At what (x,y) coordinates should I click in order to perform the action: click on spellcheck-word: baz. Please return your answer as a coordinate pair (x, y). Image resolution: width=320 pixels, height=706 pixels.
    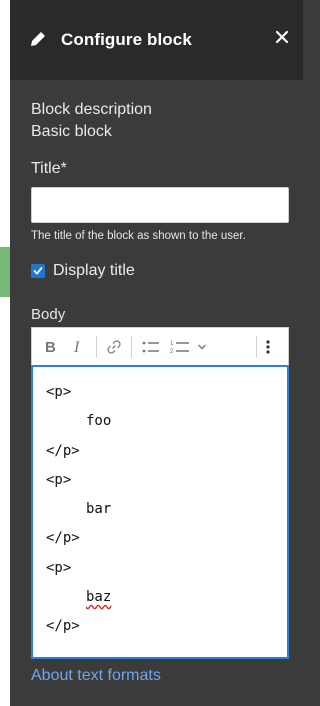
    Looking at the image, I should click on (99, 597).